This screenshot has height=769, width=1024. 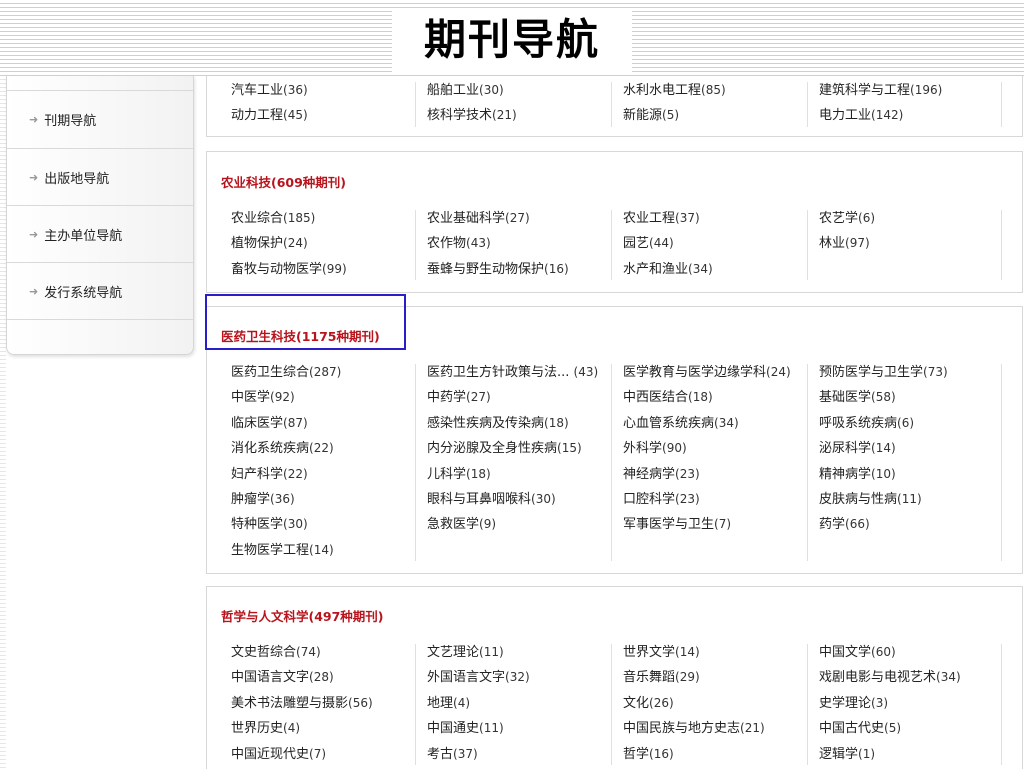 I want to click on category-link: 中医学(92), so click(x=329, y=397).